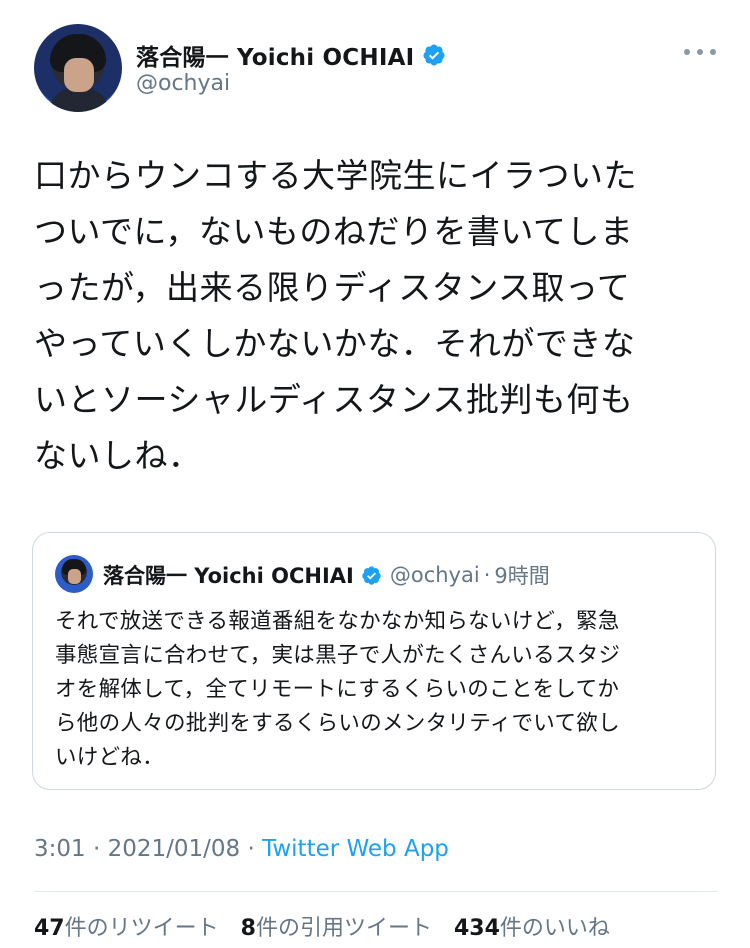  Describe the element at coordinates (343, 928) in the screenshot. I see `quote-tweets-label: 件の引用ツイート` at that location.